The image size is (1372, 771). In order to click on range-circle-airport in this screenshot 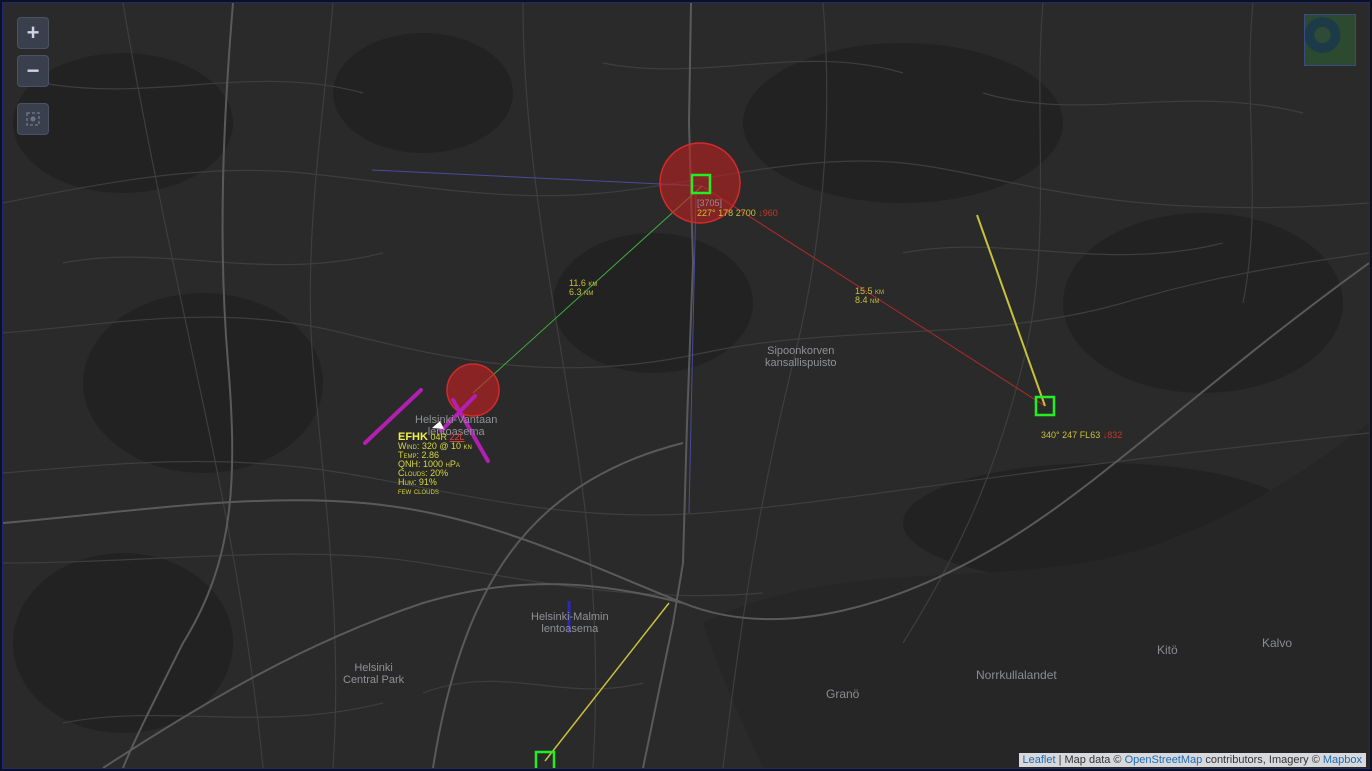, I will do `click(473, 390)`.